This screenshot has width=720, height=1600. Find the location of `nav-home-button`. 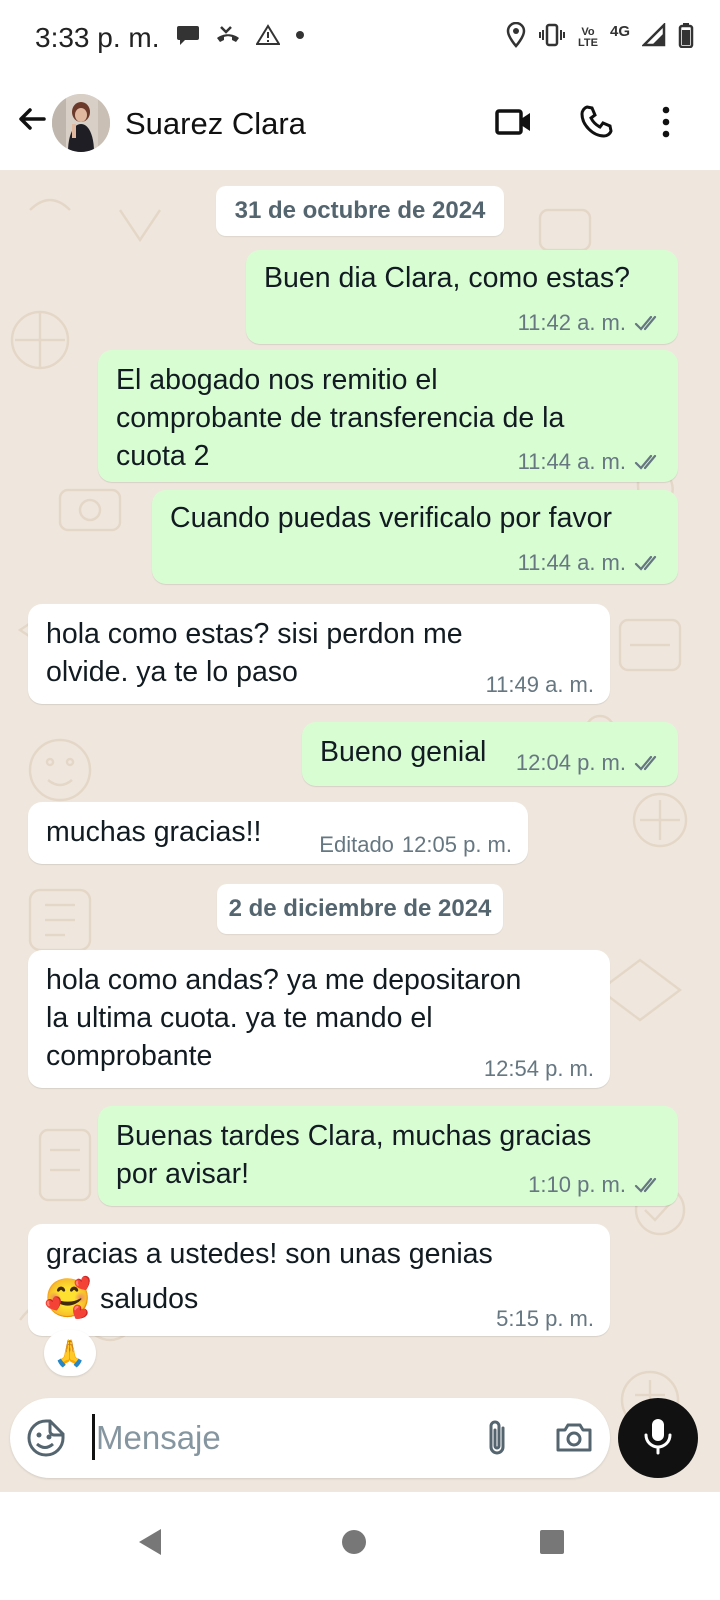

nav-home-button is located at coordinates (354, 1544).